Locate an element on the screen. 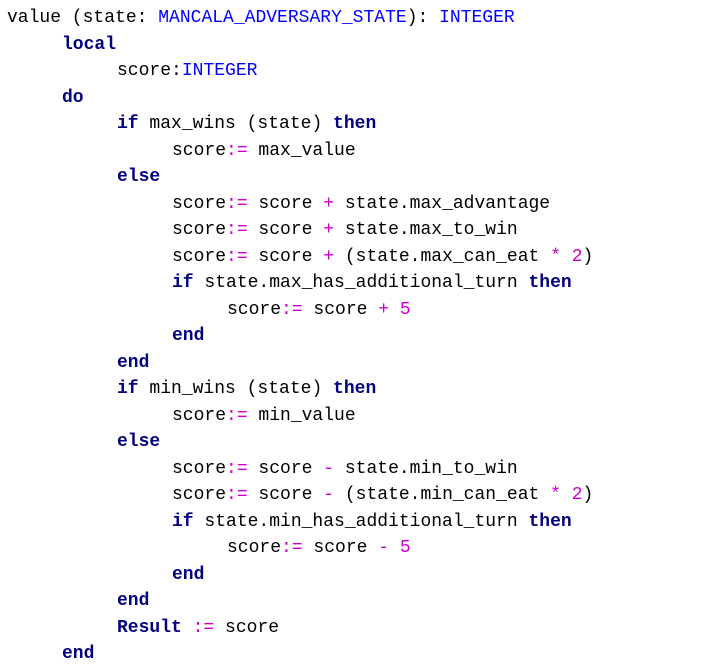  code-line: score:= score - (state.min_can_eat * 2) is located at coordinates (382, 495).